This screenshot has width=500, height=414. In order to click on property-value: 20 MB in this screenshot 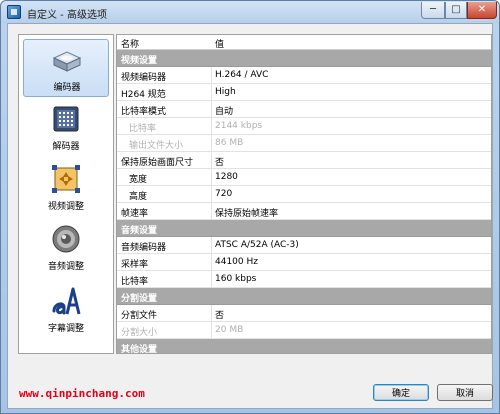, I will do `click(229, 330)`.